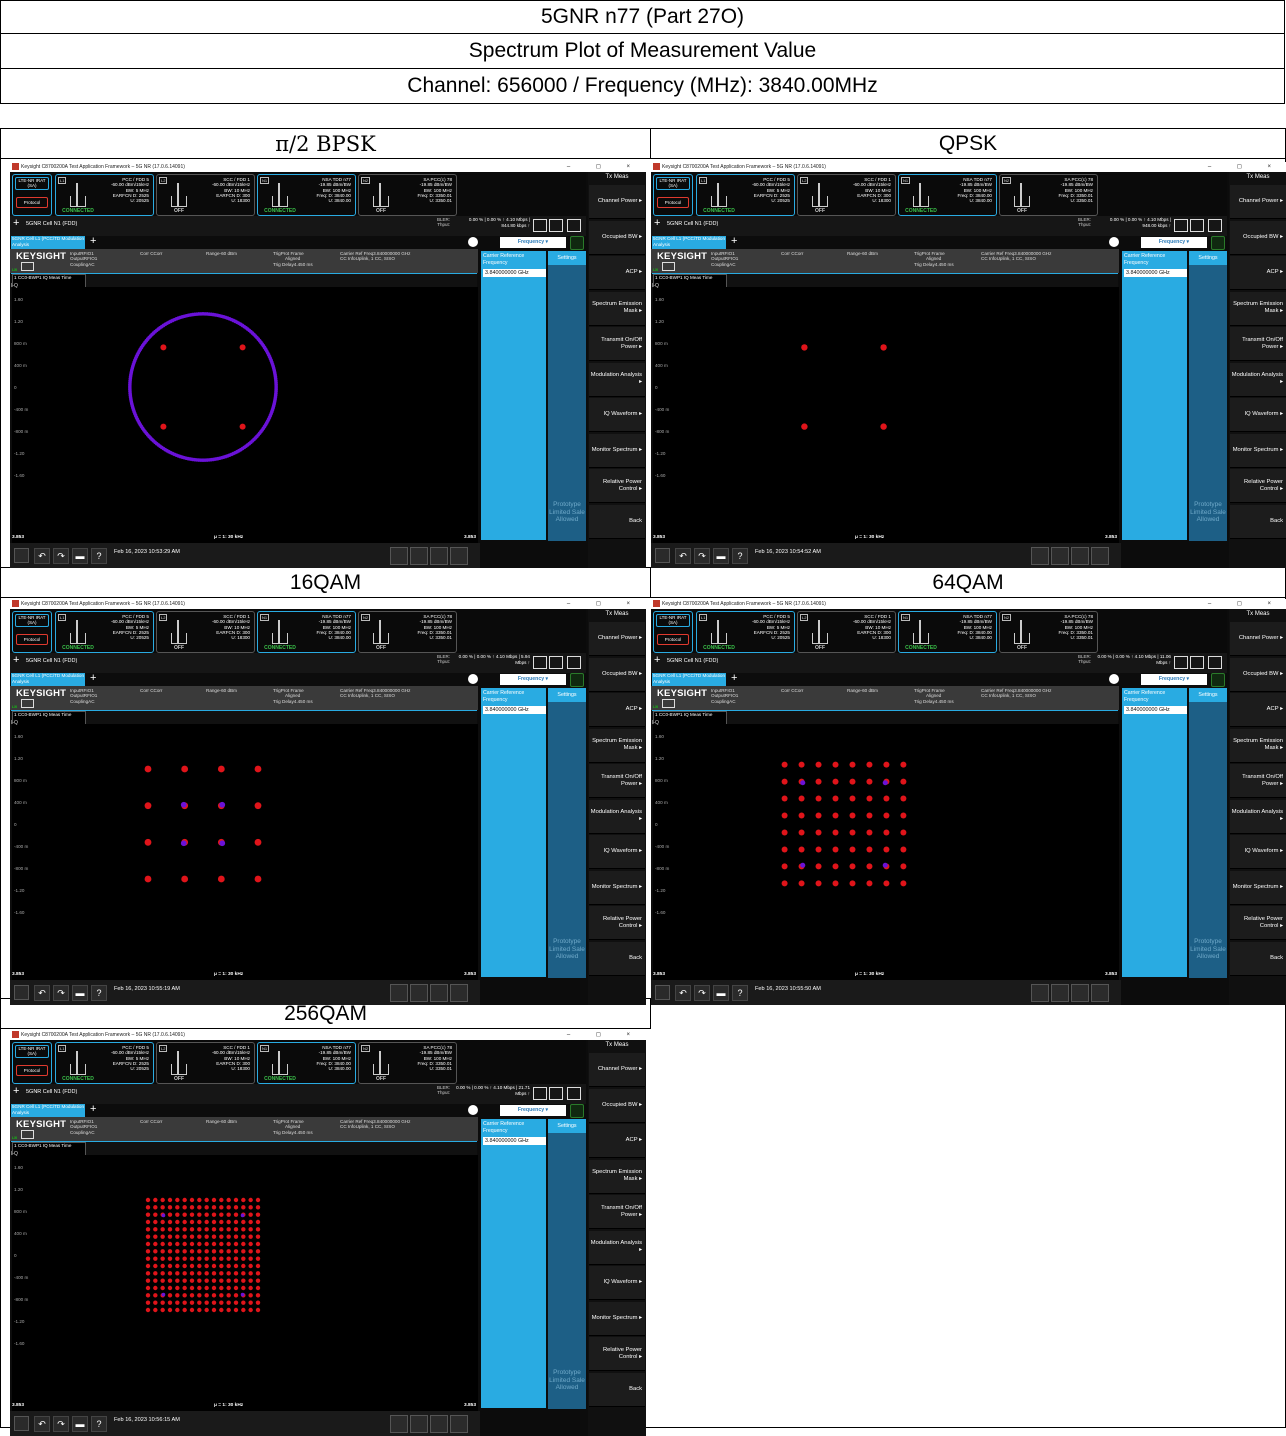  I want to click on restore-panel-icon, so click(574, 662).